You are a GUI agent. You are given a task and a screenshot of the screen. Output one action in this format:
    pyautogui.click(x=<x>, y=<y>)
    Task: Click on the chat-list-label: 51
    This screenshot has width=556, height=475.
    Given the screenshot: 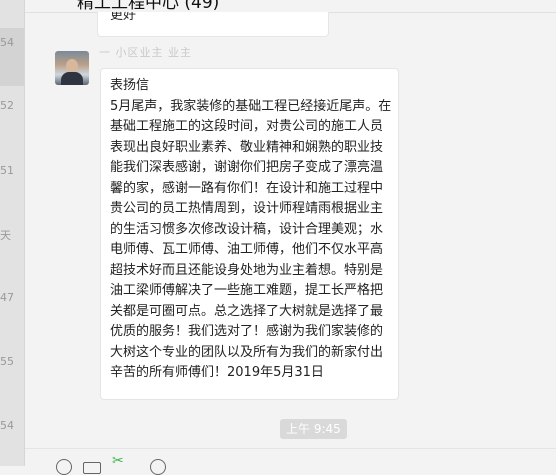 What is the action you would take?
    pyautogui.click(x=7, y=170)
    